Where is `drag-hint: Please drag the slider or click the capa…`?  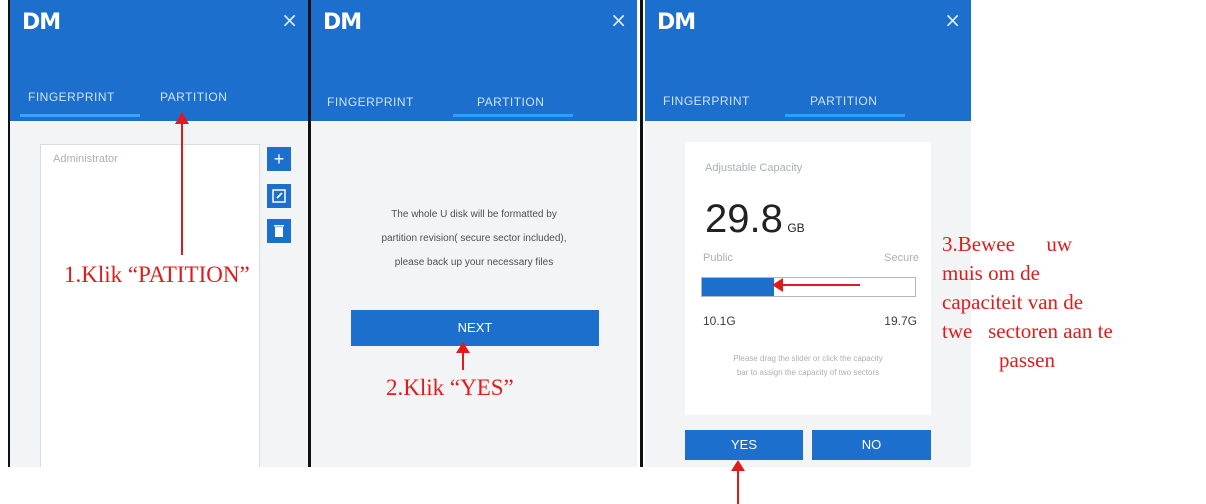 drag-hint: Please drag the slider or click the capa… is located at coordinates (808, 366).